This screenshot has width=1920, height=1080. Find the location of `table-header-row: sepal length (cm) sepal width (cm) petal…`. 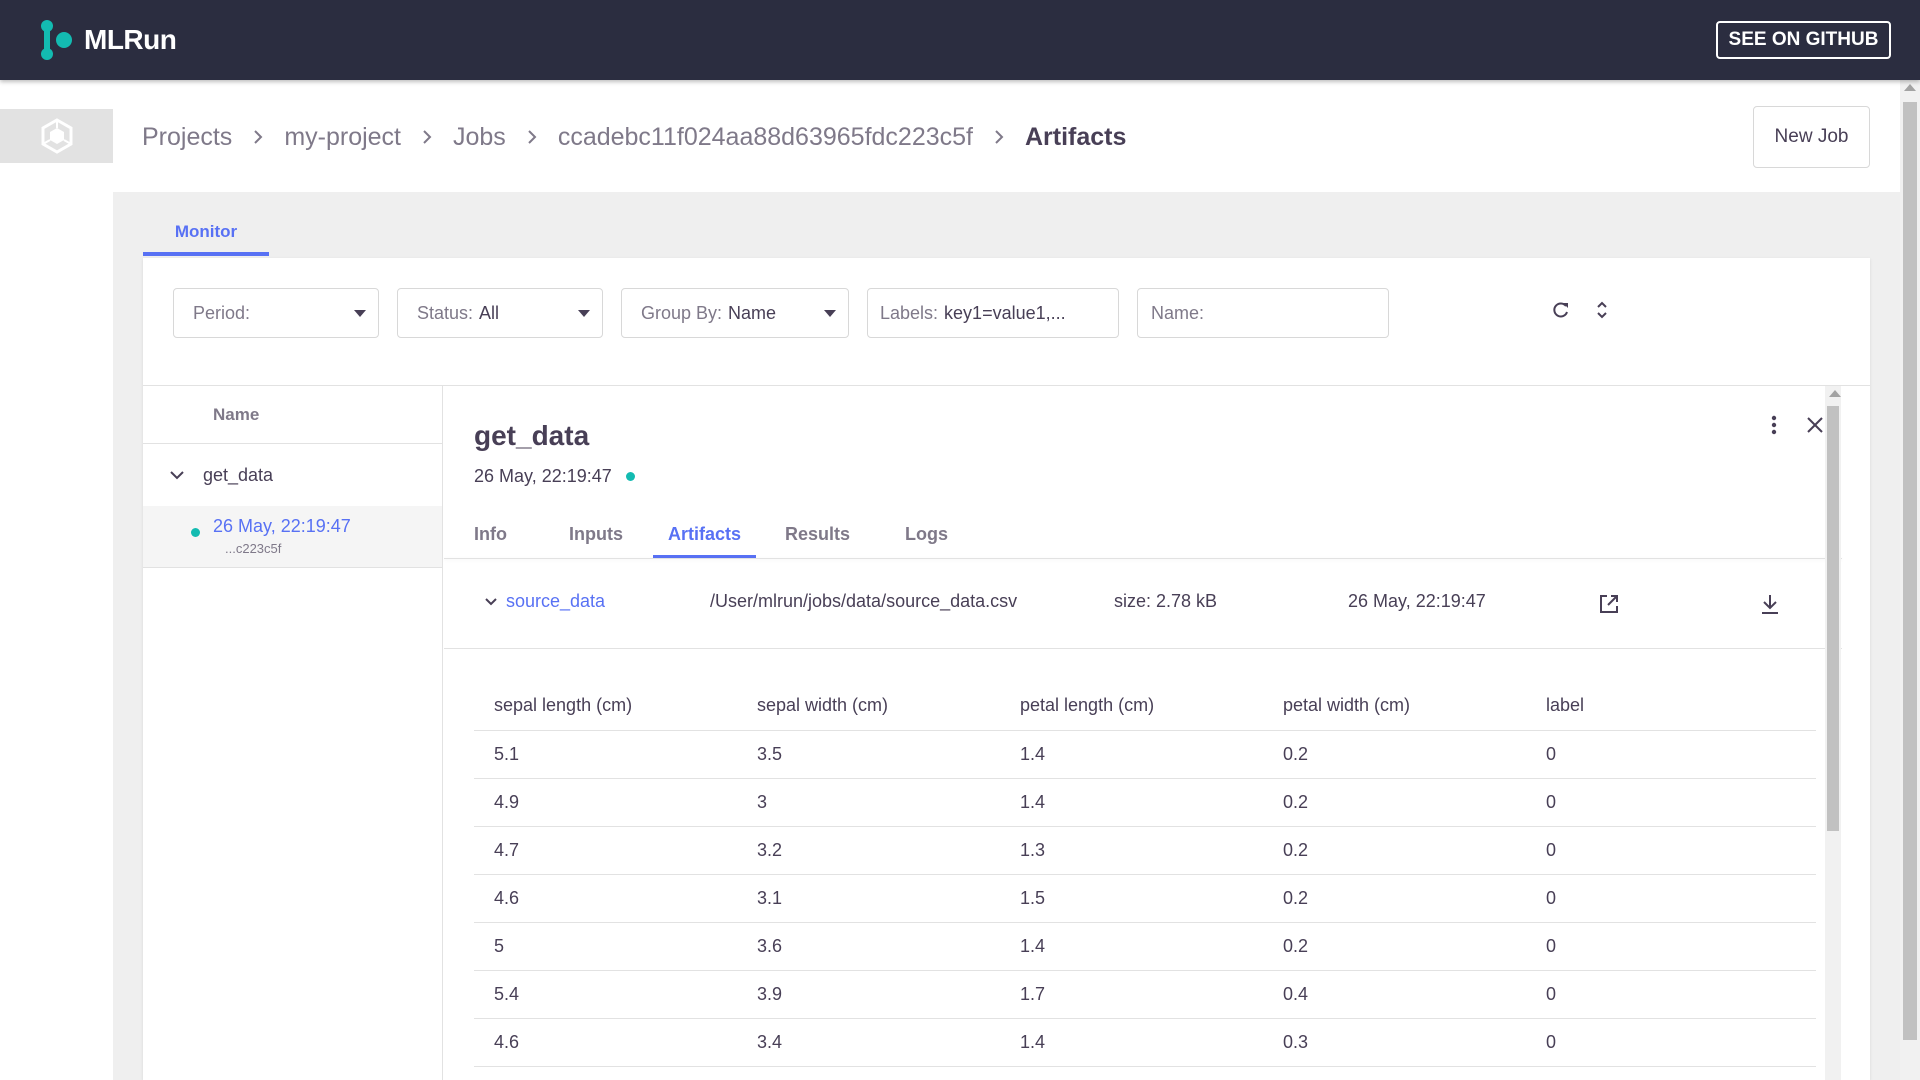

table-header-row: sepal length (cm) sepal width (cm) petal… is located at coordinates (1145, 706).